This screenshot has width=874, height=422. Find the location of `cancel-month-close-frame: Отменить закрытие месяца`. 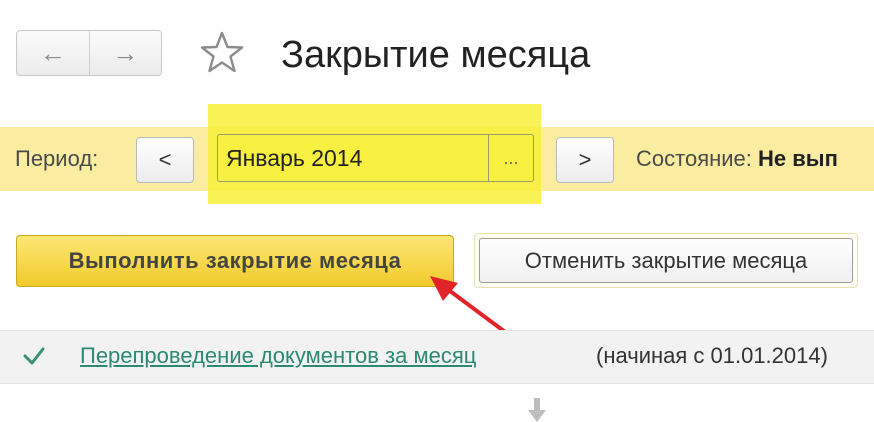

cancel-month-close-frame: Отменить закрытие месяца is located at coordinates (666, 260).